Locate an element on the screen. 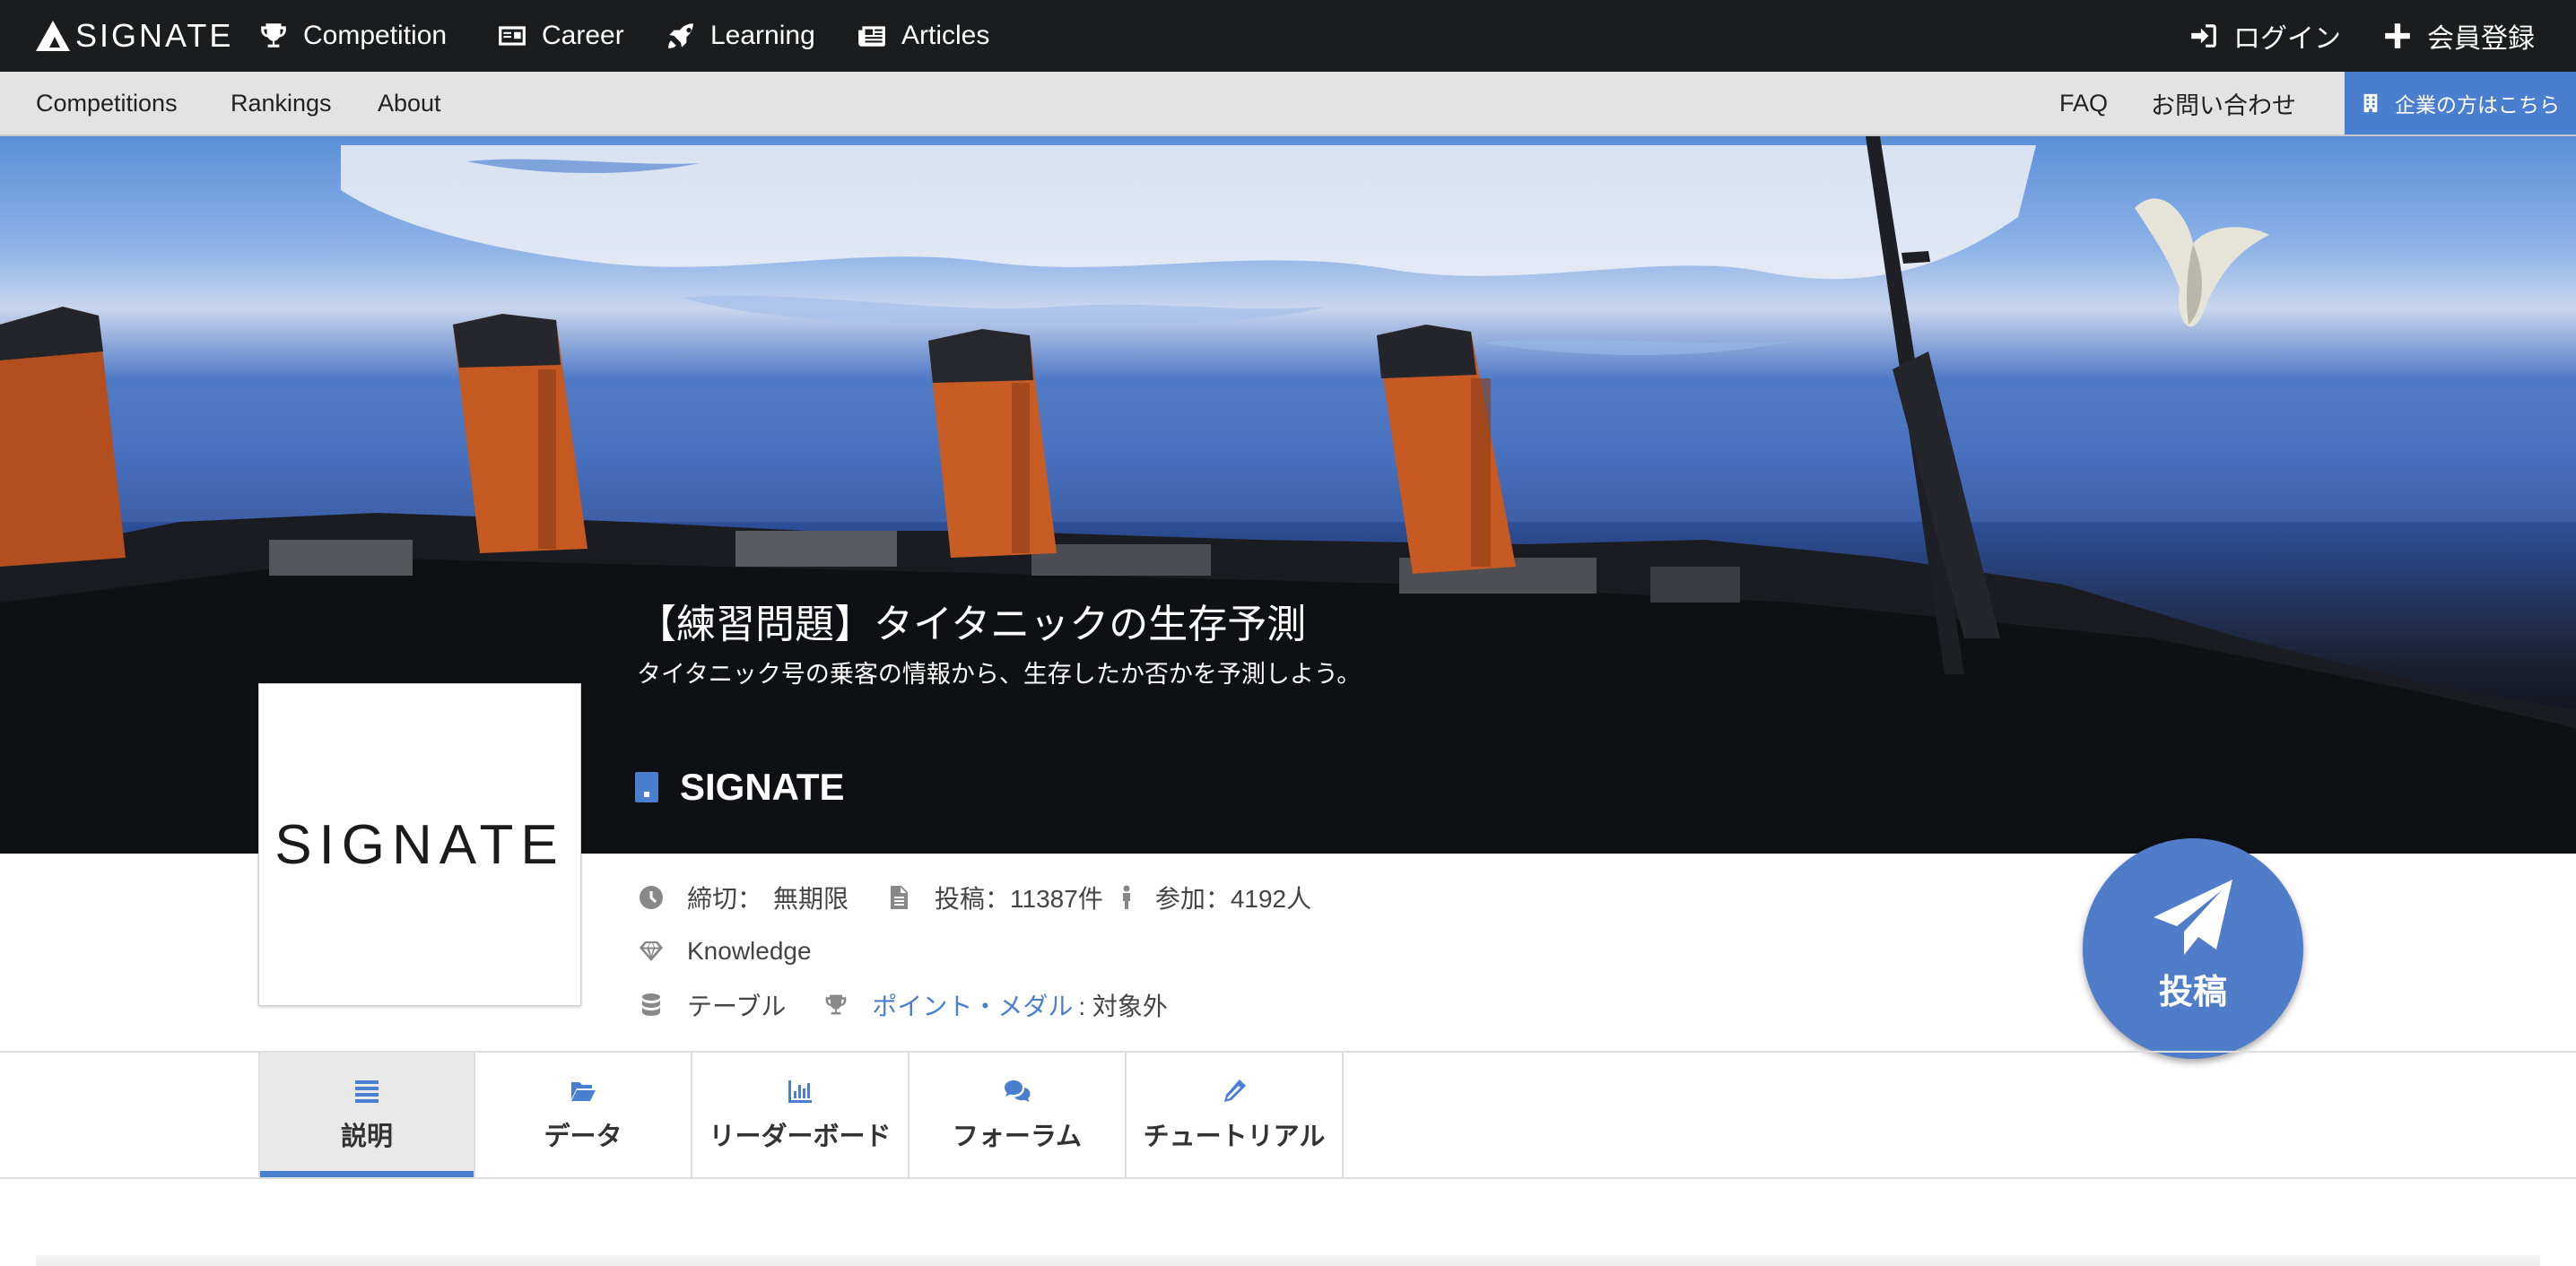 The width and height of the screenshot is (2576, 1266). register-label: 会員登録 is located at coordinates (2481, 39).